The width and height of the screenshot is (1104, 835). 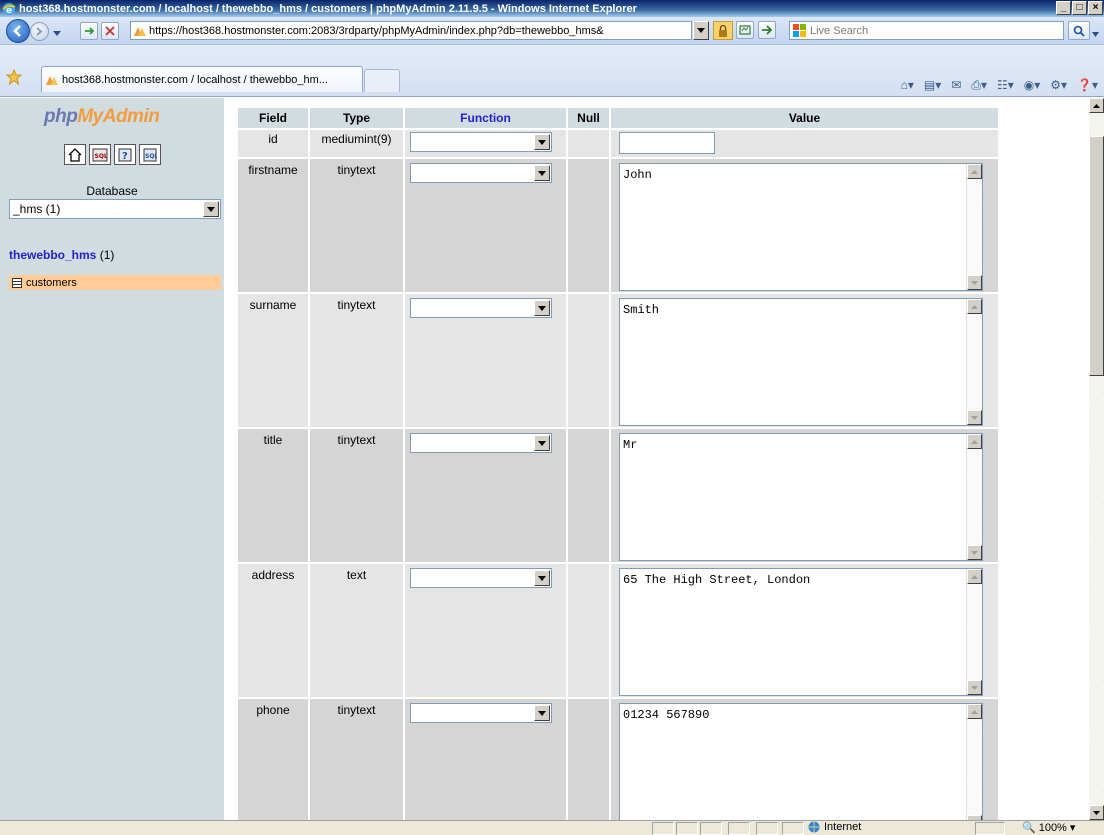 I want to click on phpmyadmin-logo: phpMyAdmin, so click(x=102, y=117).